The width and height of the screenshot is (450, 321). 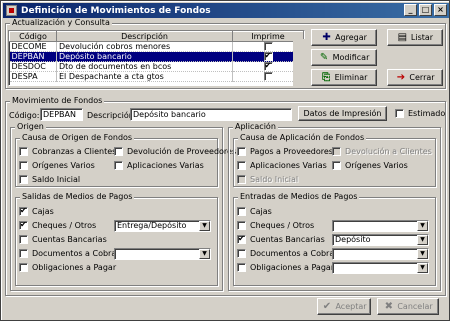 What do you see at coordinates (415, 37) in the screenshot?
I see `listar-button: ▤ Listar` at bounding box center [415, 37].